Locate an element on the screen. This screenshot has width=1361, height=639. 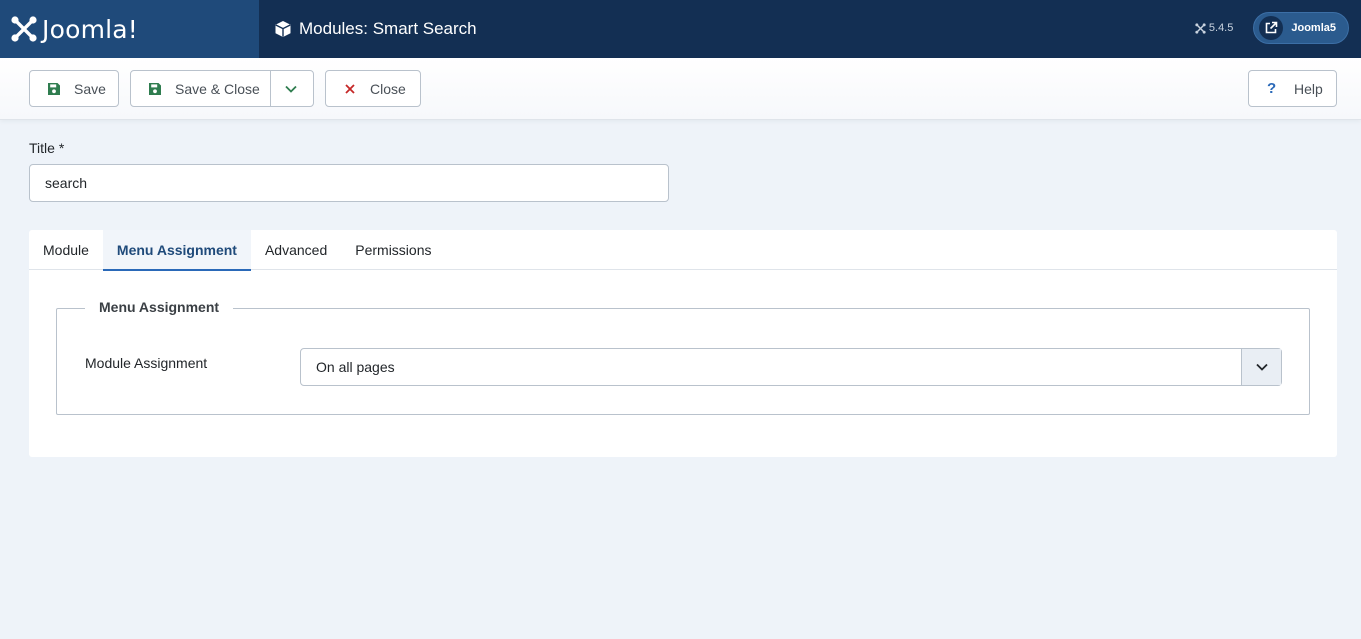
tab-menu-assignment: Menu Assignment is located at coordinates (177, 250).